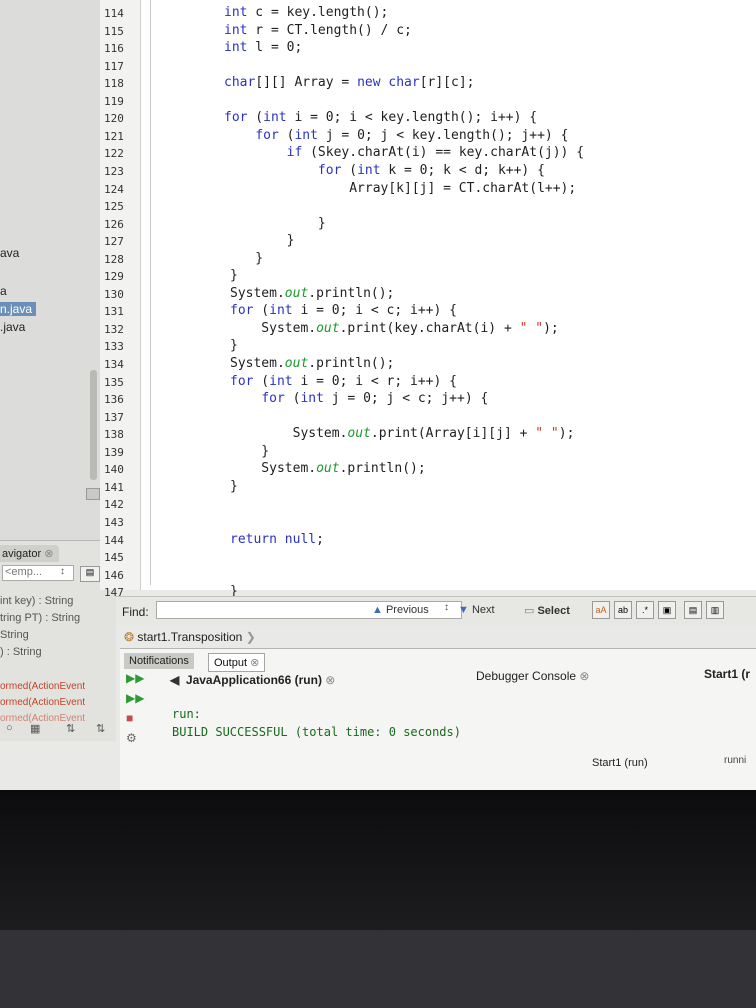 The width and height of the screenshot is (756, 1008). Describe the element at coordinates (114, 154) in the screenshot. I see `line-number: 122` at that location.